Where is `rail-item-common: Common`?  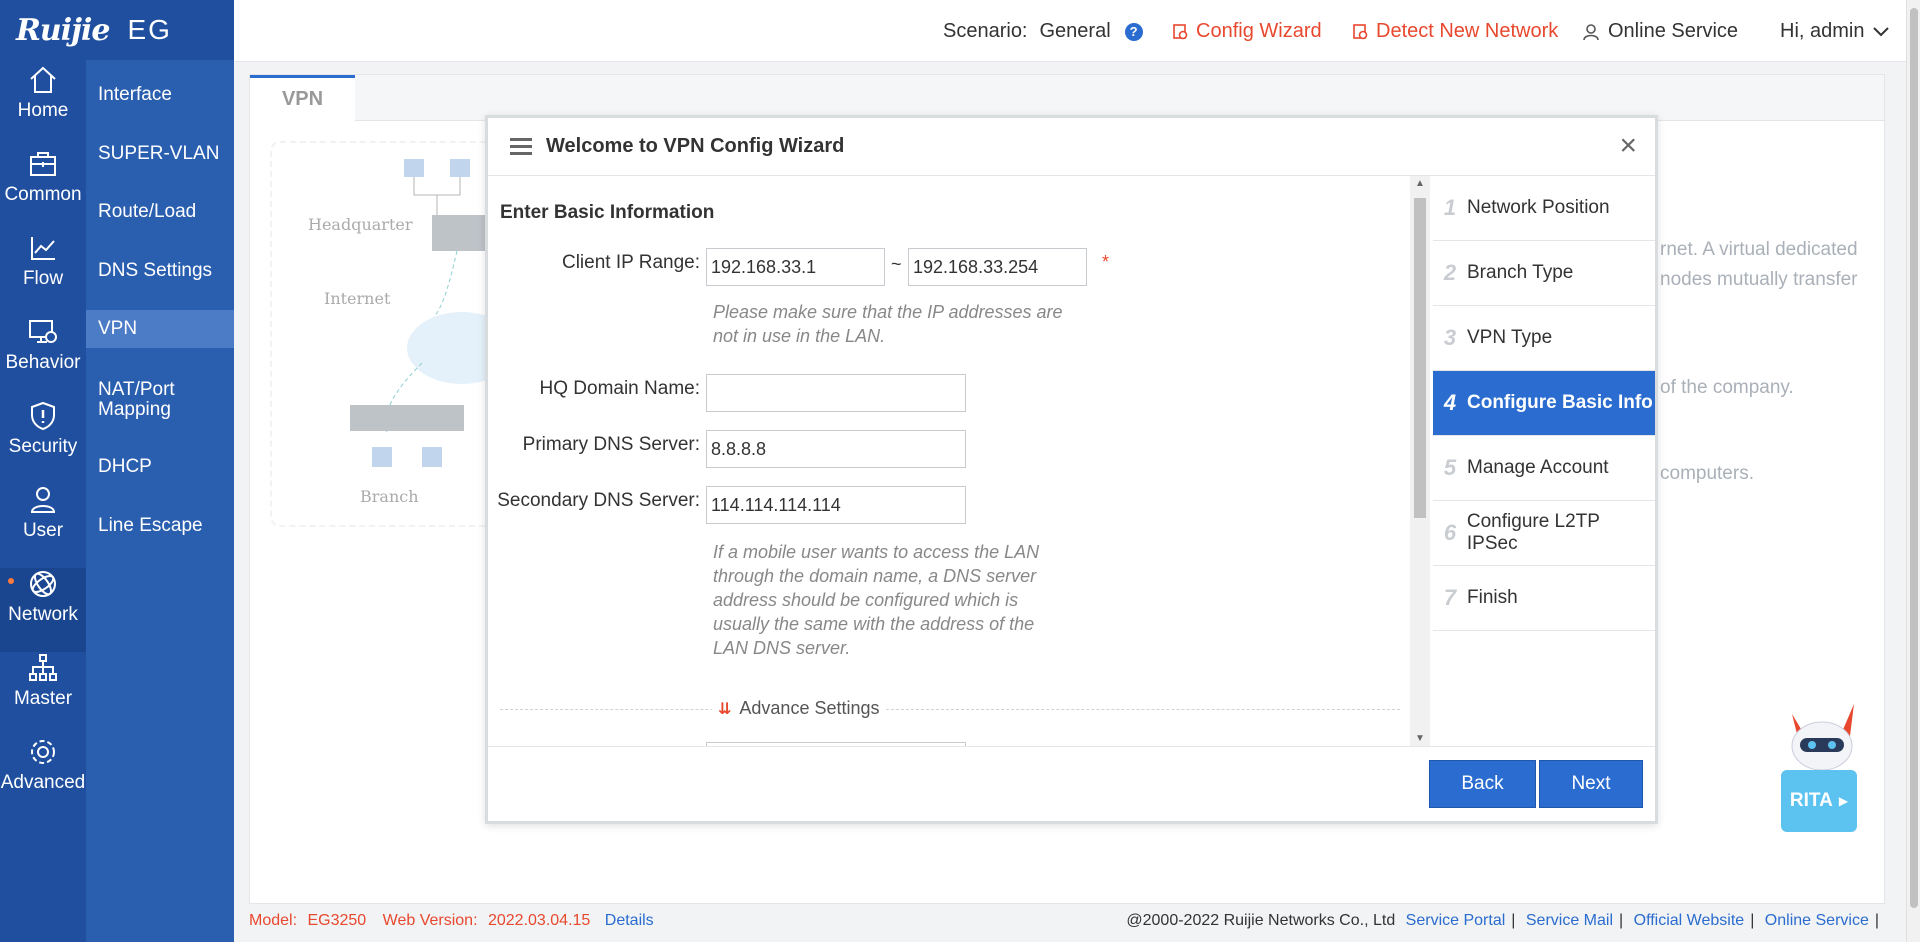
rail-item-common: Common is located at coordinates (43, 190).